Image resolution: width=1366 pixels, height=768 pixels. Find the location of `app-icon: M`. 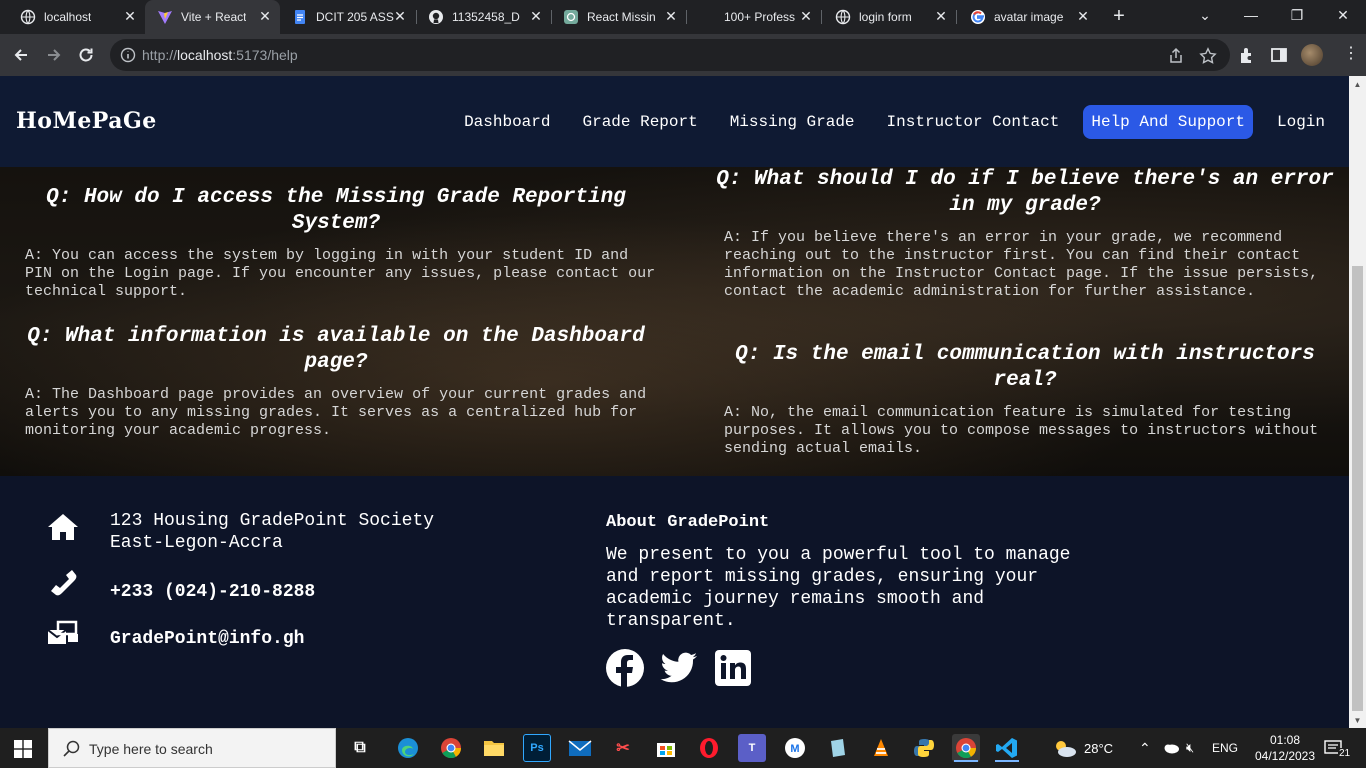

app-icon: M is located at coordinates (795, 748).